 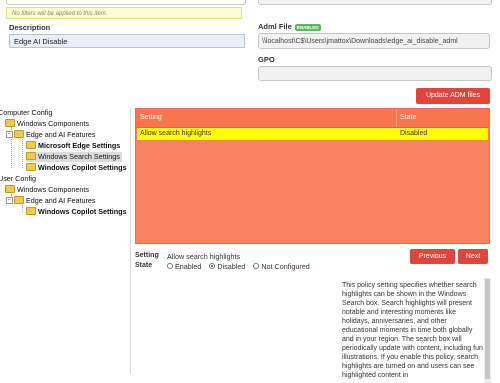 I want to click on tree-label: Microsoft Edge Settings, so click(x=79, y=145).